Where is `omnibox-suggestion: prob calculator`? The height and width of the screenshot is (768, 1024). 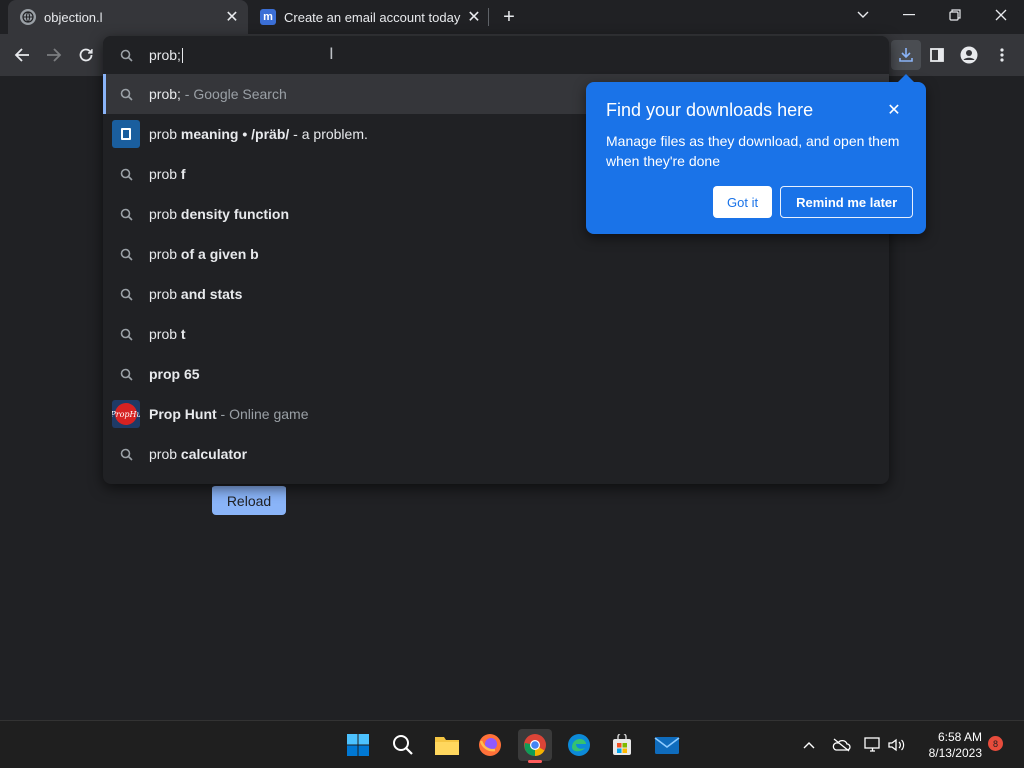
omnibox-suggestion: prob calculator is located at coordinates (496, 454).